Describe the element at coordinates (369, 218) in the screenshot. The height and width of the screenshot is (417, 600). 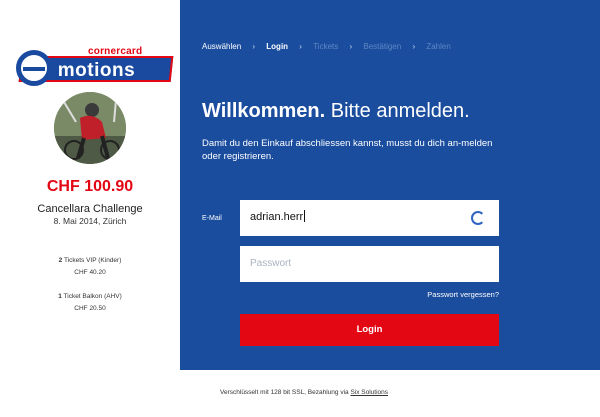
I see `email-field: adrian.herr` at that location.